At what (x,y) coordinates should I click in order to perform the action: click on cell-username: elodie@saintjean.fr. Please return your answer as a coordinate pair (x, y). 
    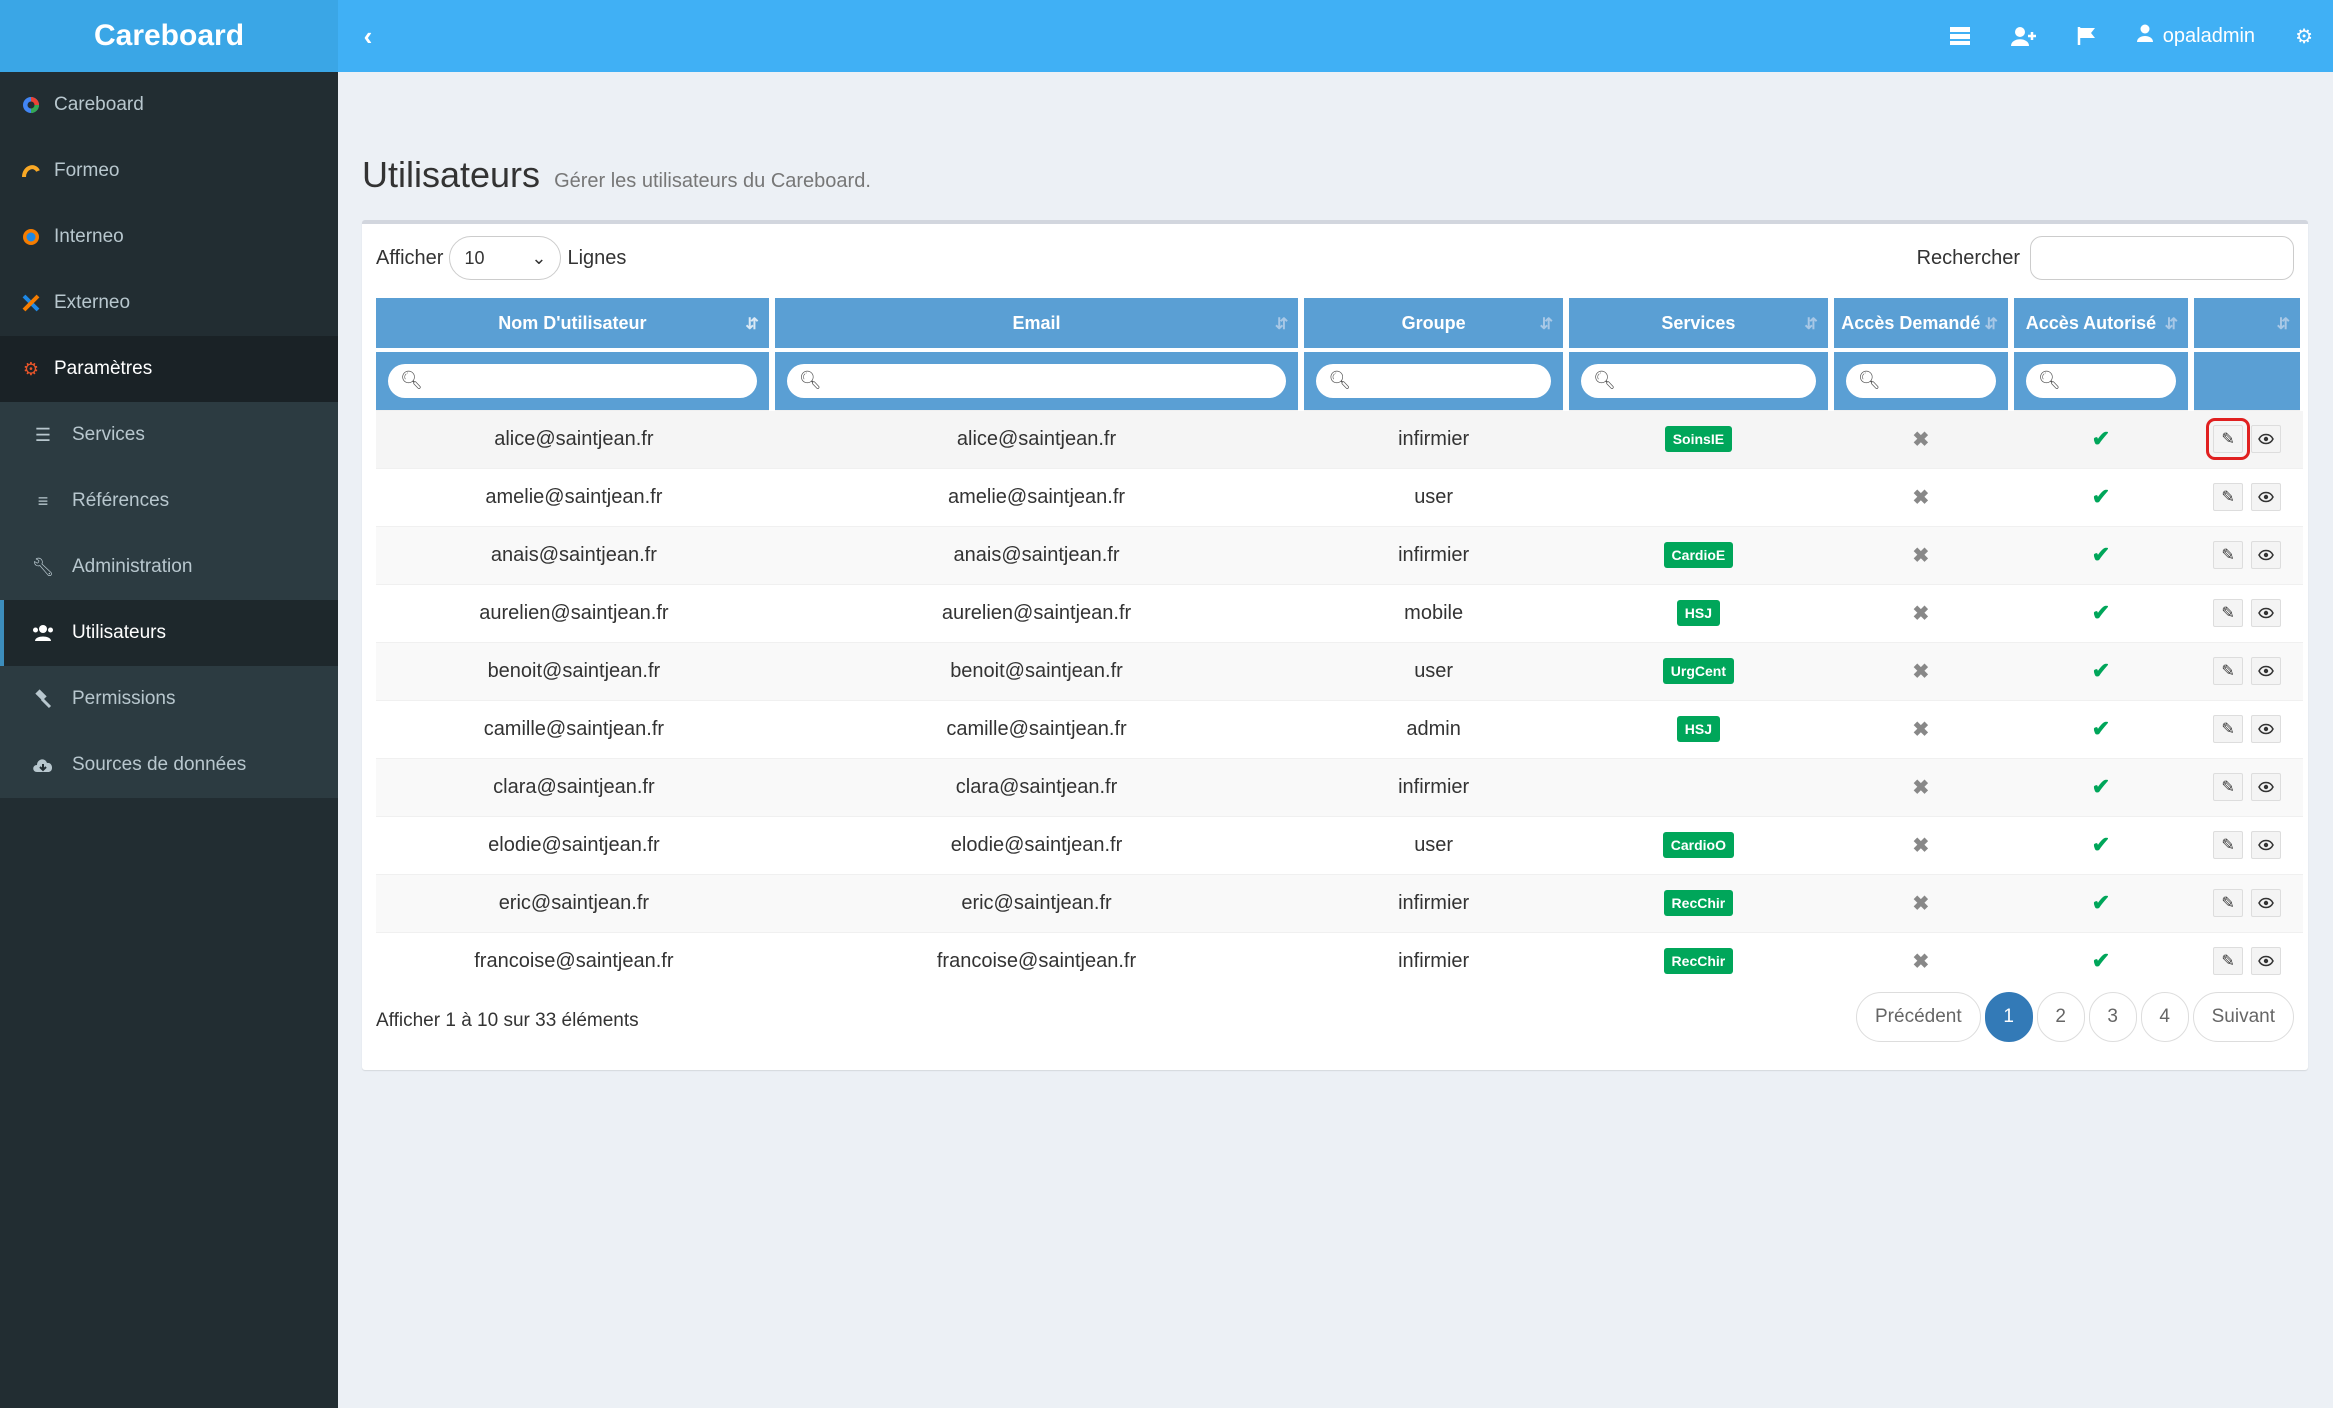
    Looking at the image, I should click on (574, 844).